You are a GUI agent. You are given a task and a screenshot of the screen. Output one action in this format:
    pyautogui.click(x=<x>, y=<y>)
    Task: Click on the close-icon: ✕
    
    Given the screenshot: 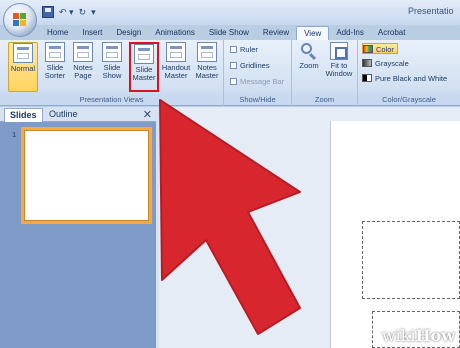 What is the action you would take?
    pyautogui.click(x=147, y=114)
    